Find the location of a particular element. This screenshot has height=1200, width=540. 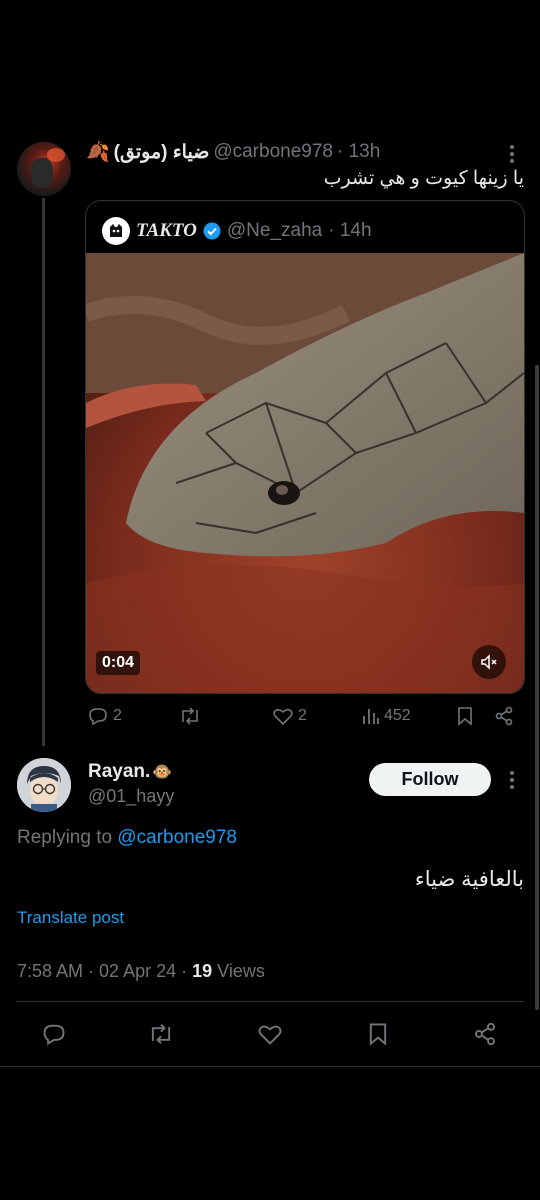

reply-count: 2 is located at coordinates (117, 715).